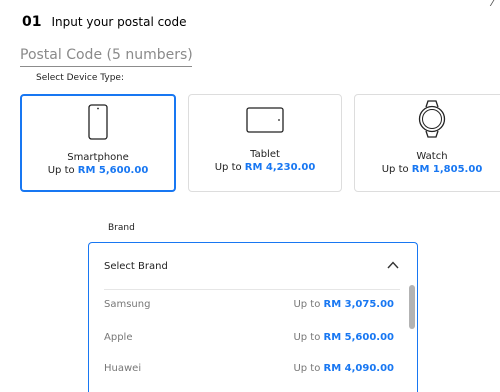  Describe the element at coordinates (249, 340) in the screenshot. I see `brand-option-apple: Apple Up to RM 5,600.00` at that location.